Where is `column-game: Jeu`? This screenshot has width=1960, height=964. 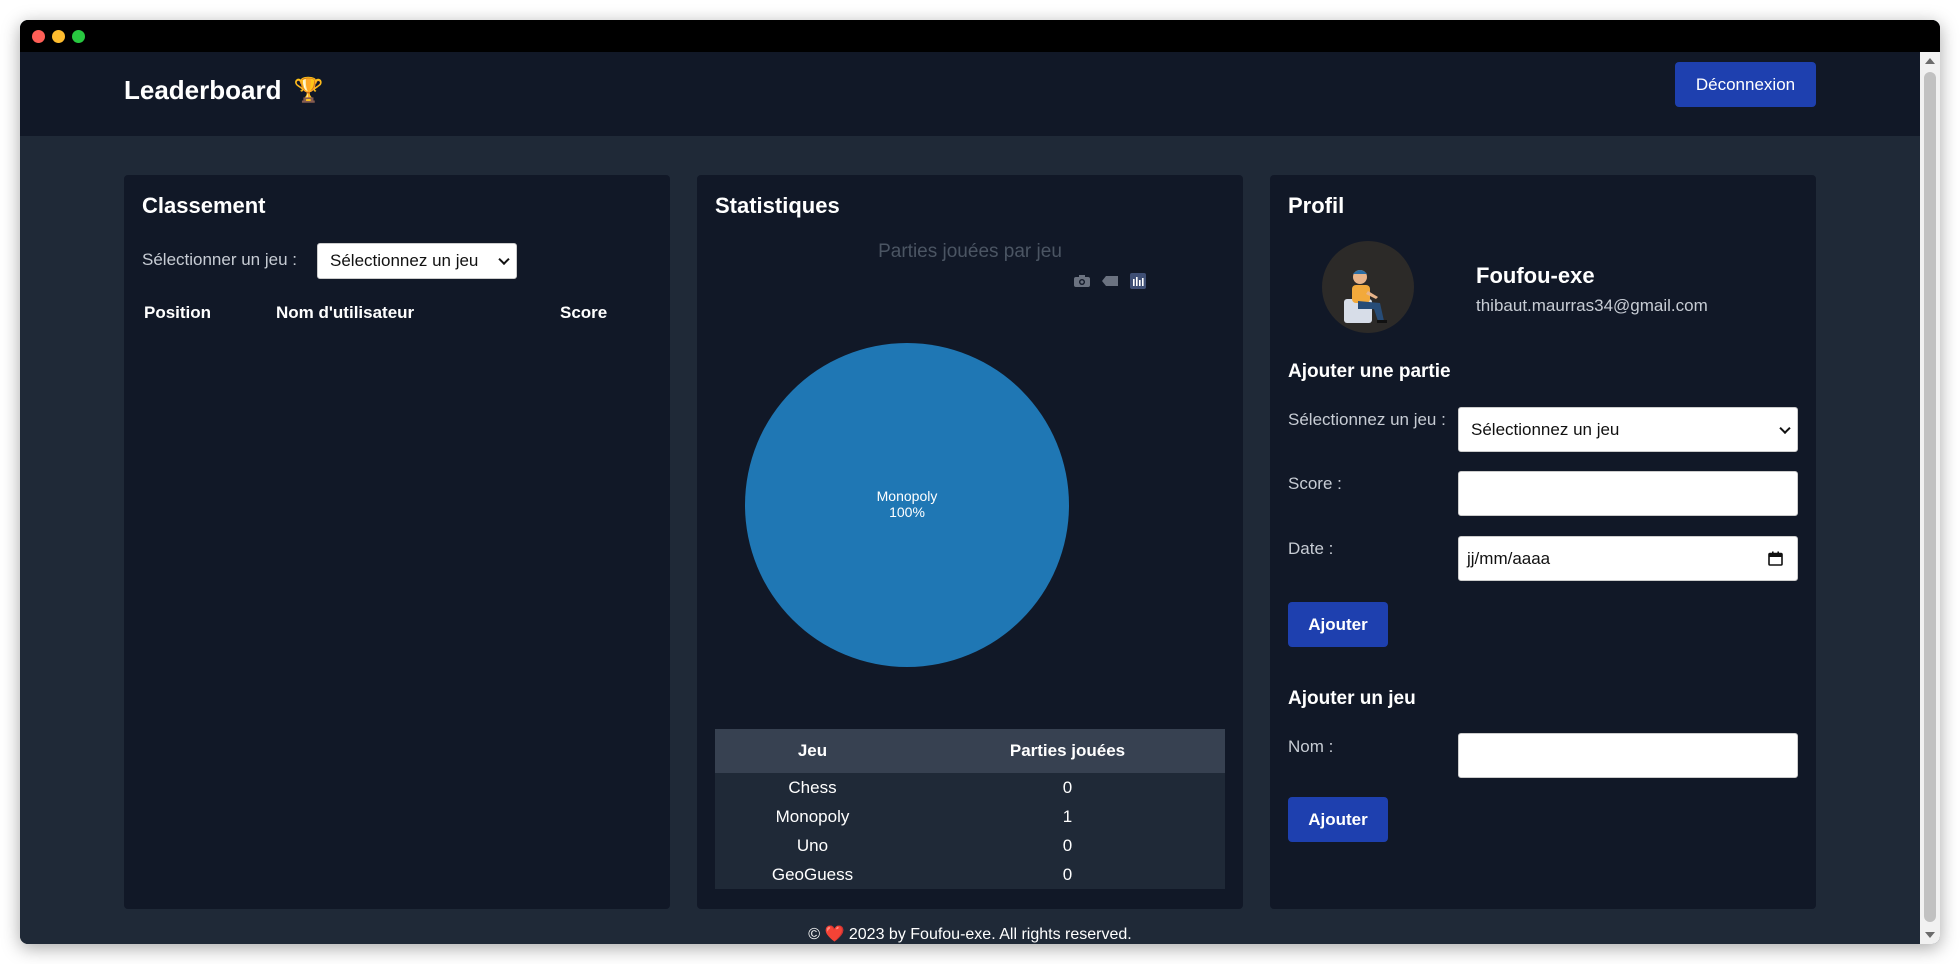 column-game: Jeu is located at coordinates (812, 750).